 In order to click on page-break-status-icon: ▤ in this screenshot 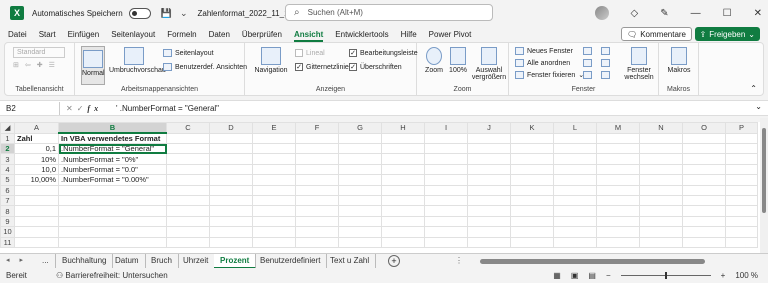, I will do `click(592, 275)`.